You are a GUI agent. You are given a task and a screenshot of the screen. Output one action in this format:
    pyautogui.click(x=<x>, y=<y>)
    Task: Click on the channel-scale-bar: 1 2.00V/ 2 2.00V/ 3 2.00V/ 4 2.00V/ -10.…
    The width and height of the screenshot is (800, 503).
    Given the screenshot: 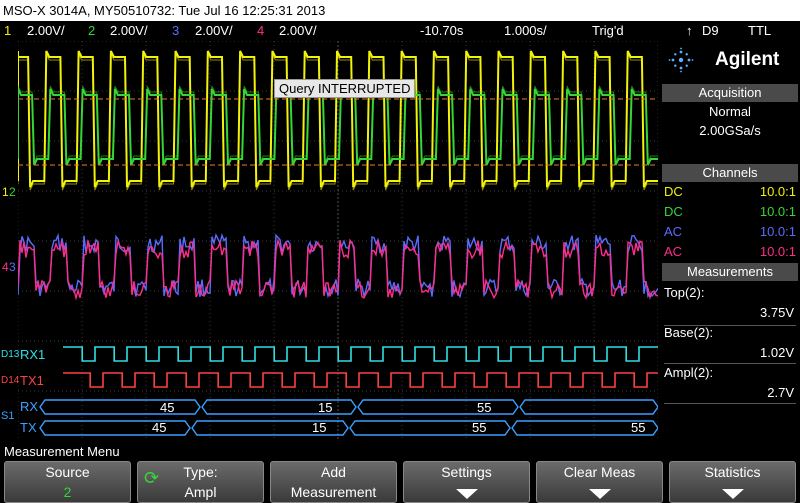 What is the action you would take?
    pyautogui.click(x=400, y=31)
    